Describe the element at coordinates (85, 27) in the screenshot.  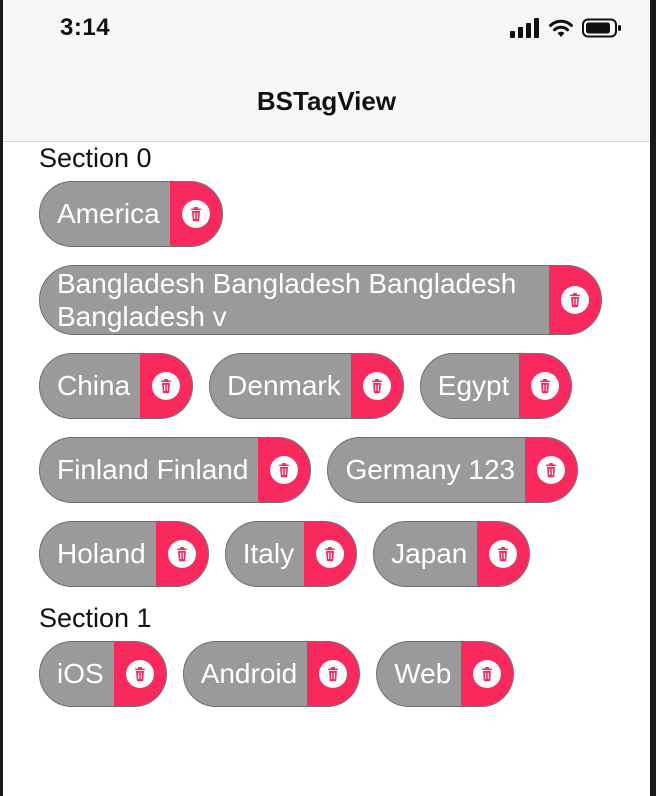
I see `status-time: 3:14` at that location.